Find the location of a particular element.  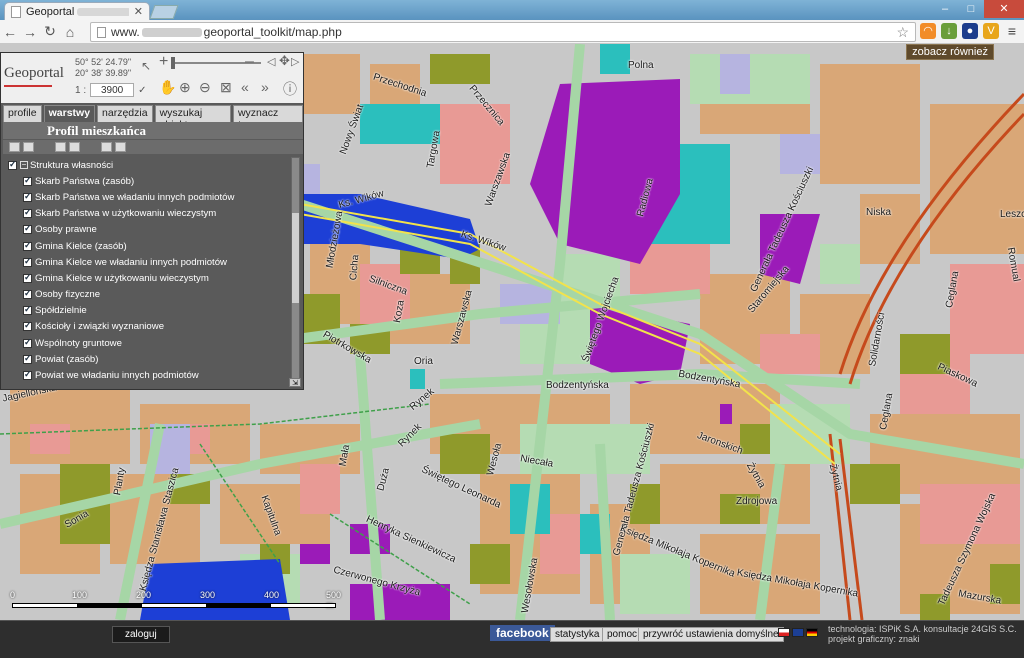

collapse-icon: − is located at coordinates (24, 165).